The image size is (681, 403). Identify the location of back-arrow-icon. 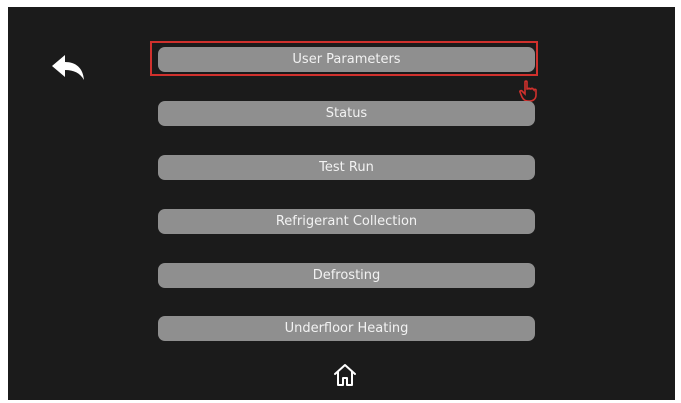
(68, 67).